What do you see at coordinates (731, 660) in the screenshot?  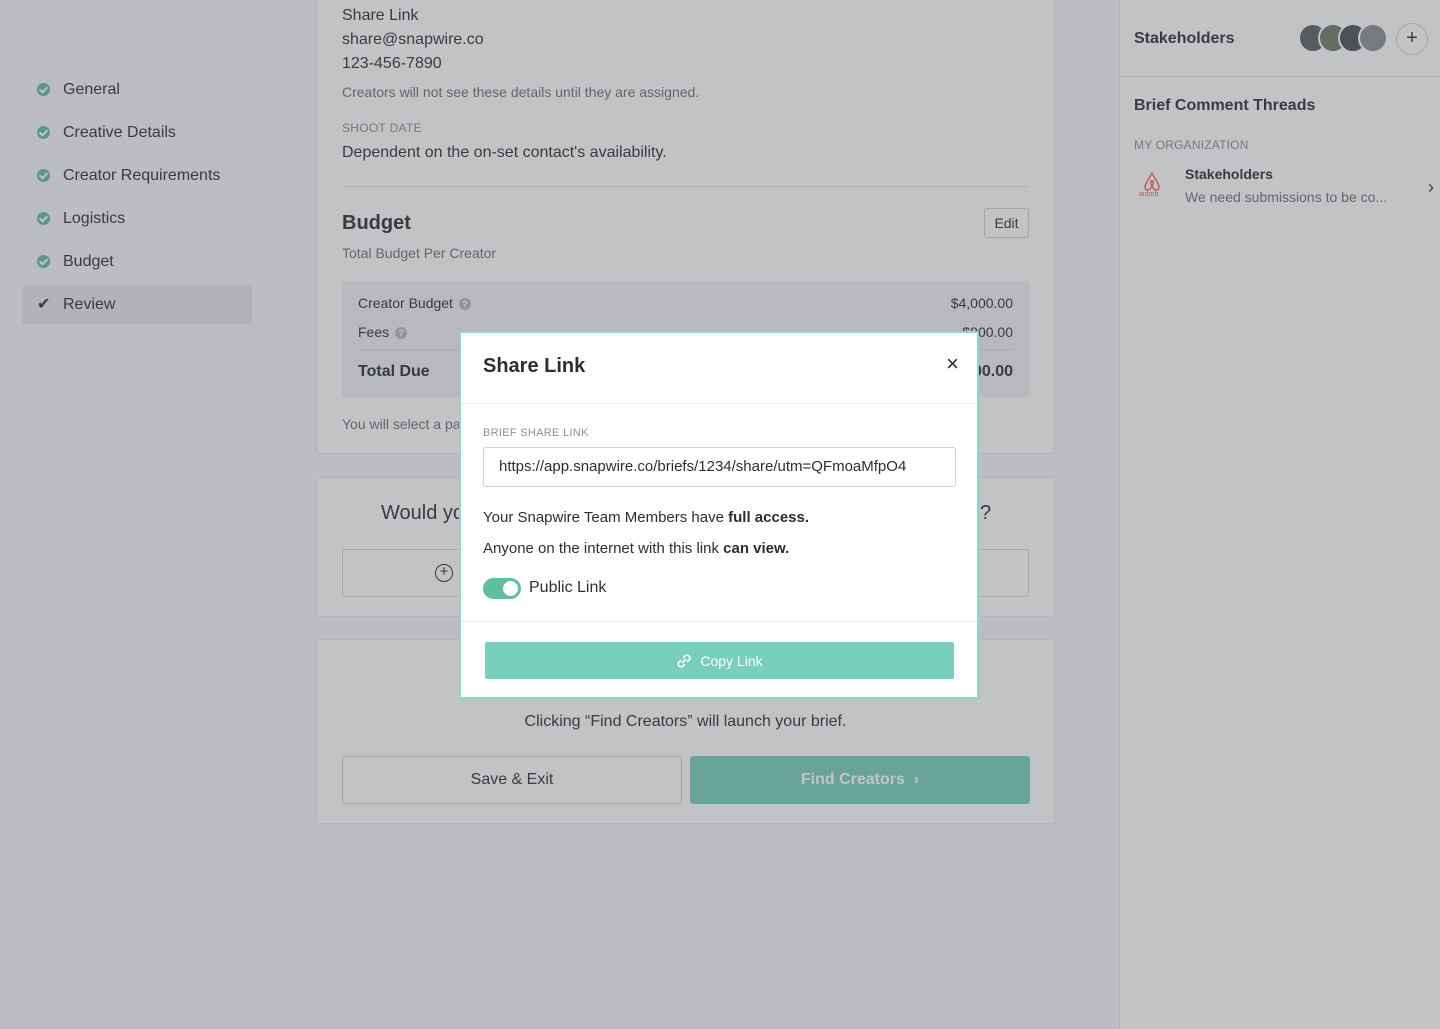 I see `copy-link-label: Copy Link` at bounding box center [731, 660].